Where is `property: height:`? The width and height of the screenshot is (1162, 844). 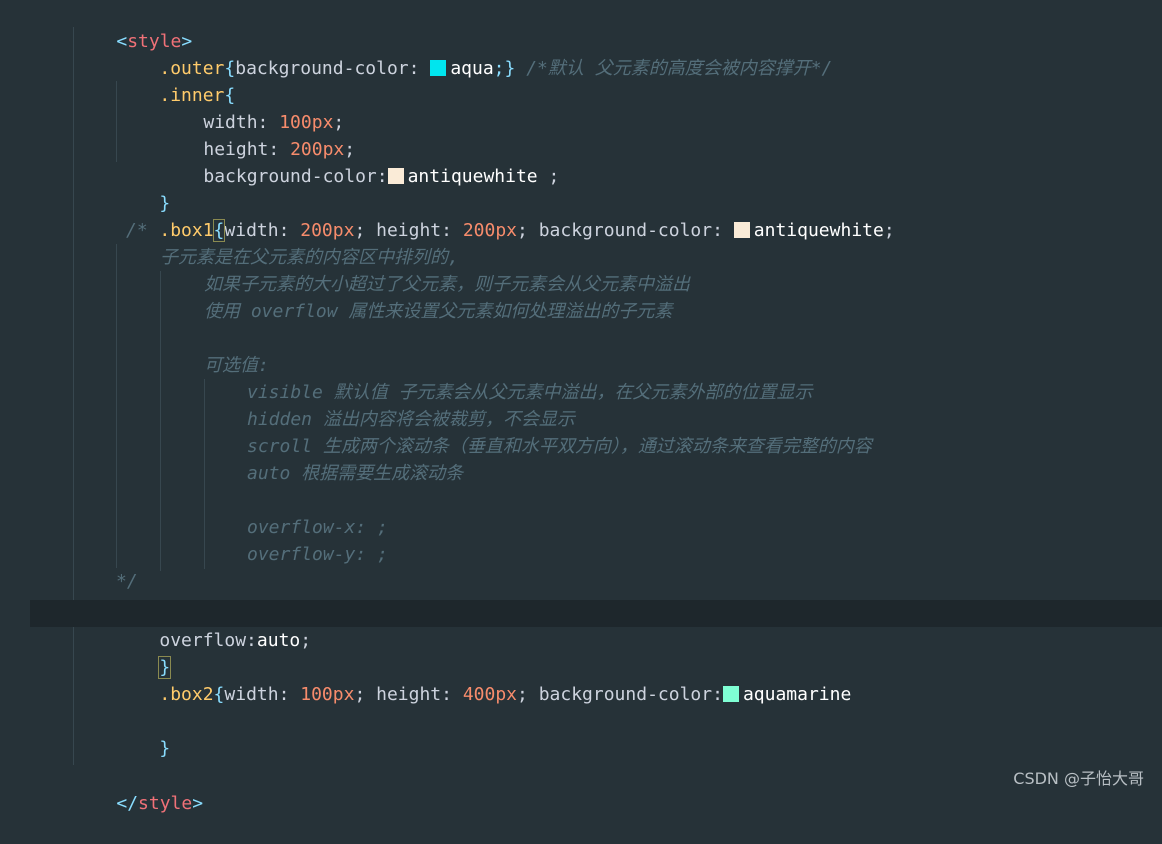 property: height: is located at coordinates (419, 694).